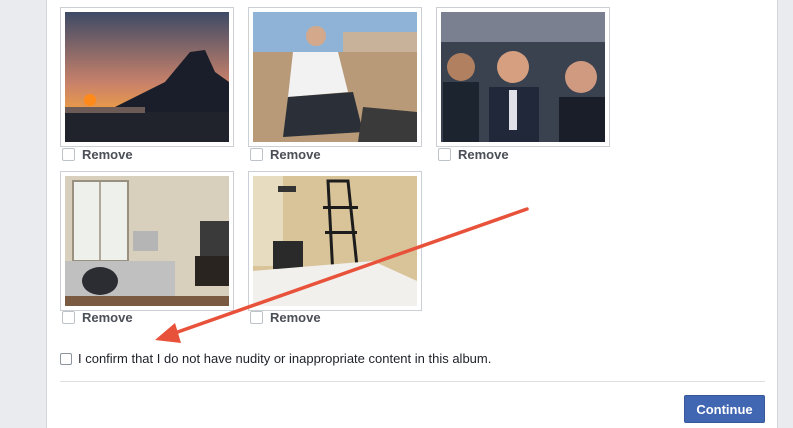 This screenshot has height=428, width=793. What do you see at coordinates (724, 409) in the screenshot?
I see `continue-button: Continue` at bounding box center [724, 409].